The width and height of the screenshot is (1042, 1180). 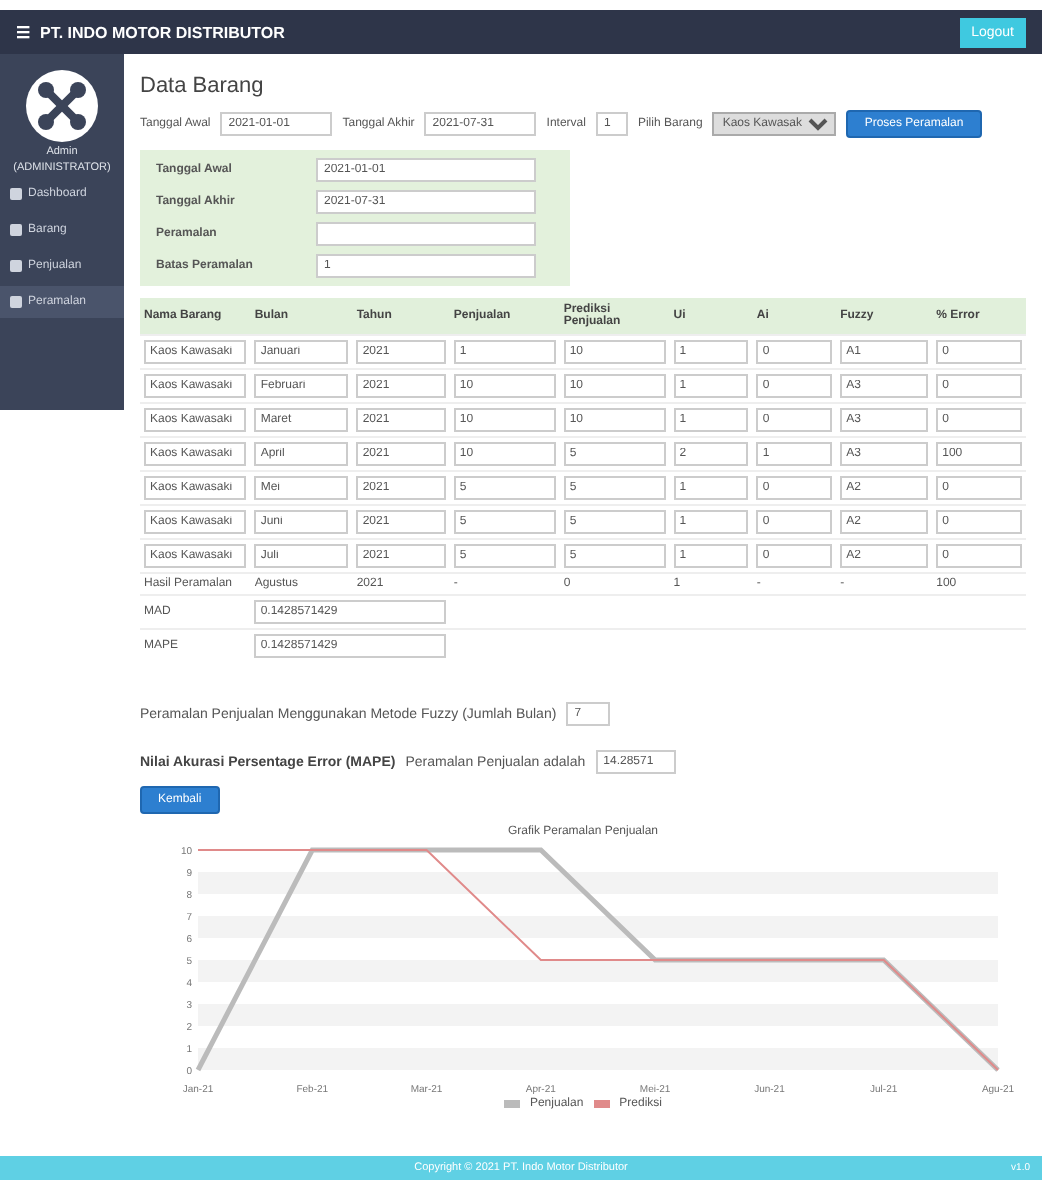 What do you see at coordinates (23, 32) in the screenshot?
I see `menu-icon: ☰` at bounding box center [23, 32].